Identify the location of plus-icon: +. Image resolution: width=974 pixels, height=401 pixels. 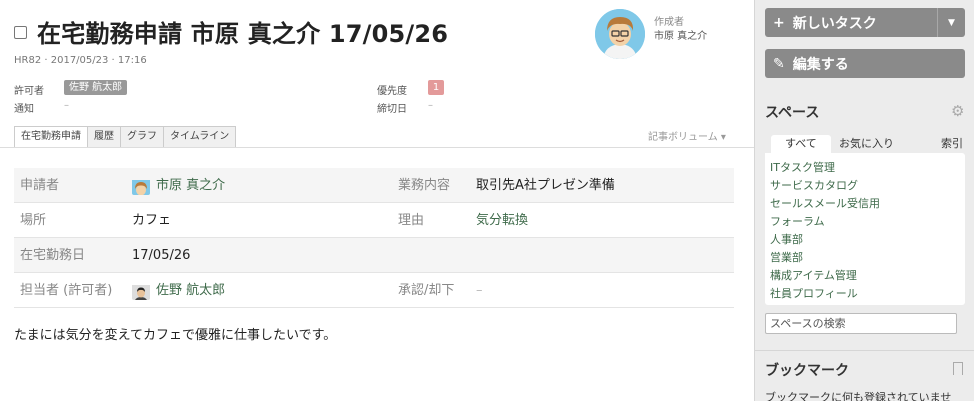
(779, 22).